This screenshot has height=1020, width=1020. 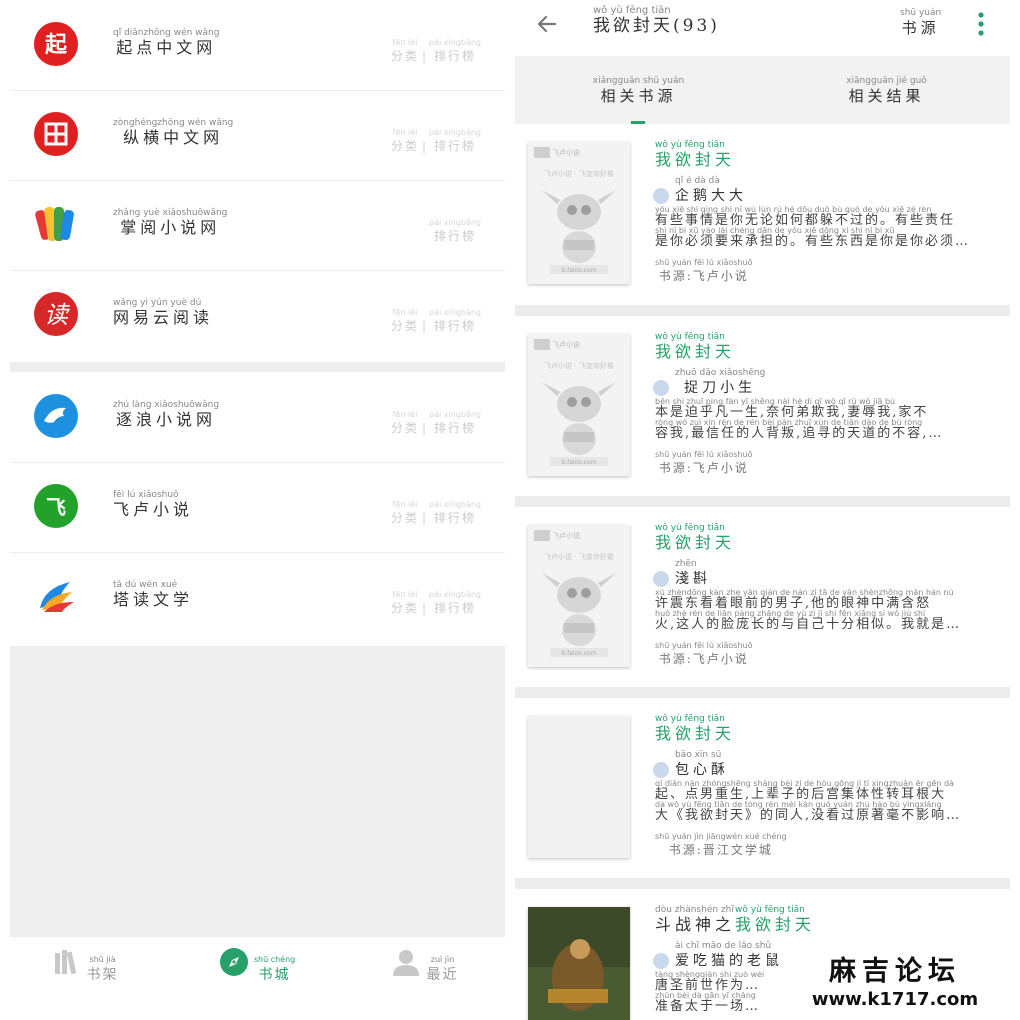 What do you see at coordinates (425, 966) in the screenshot?
I see `nav-recent: zuì jìn 最近` at bounding box center [425, 966].